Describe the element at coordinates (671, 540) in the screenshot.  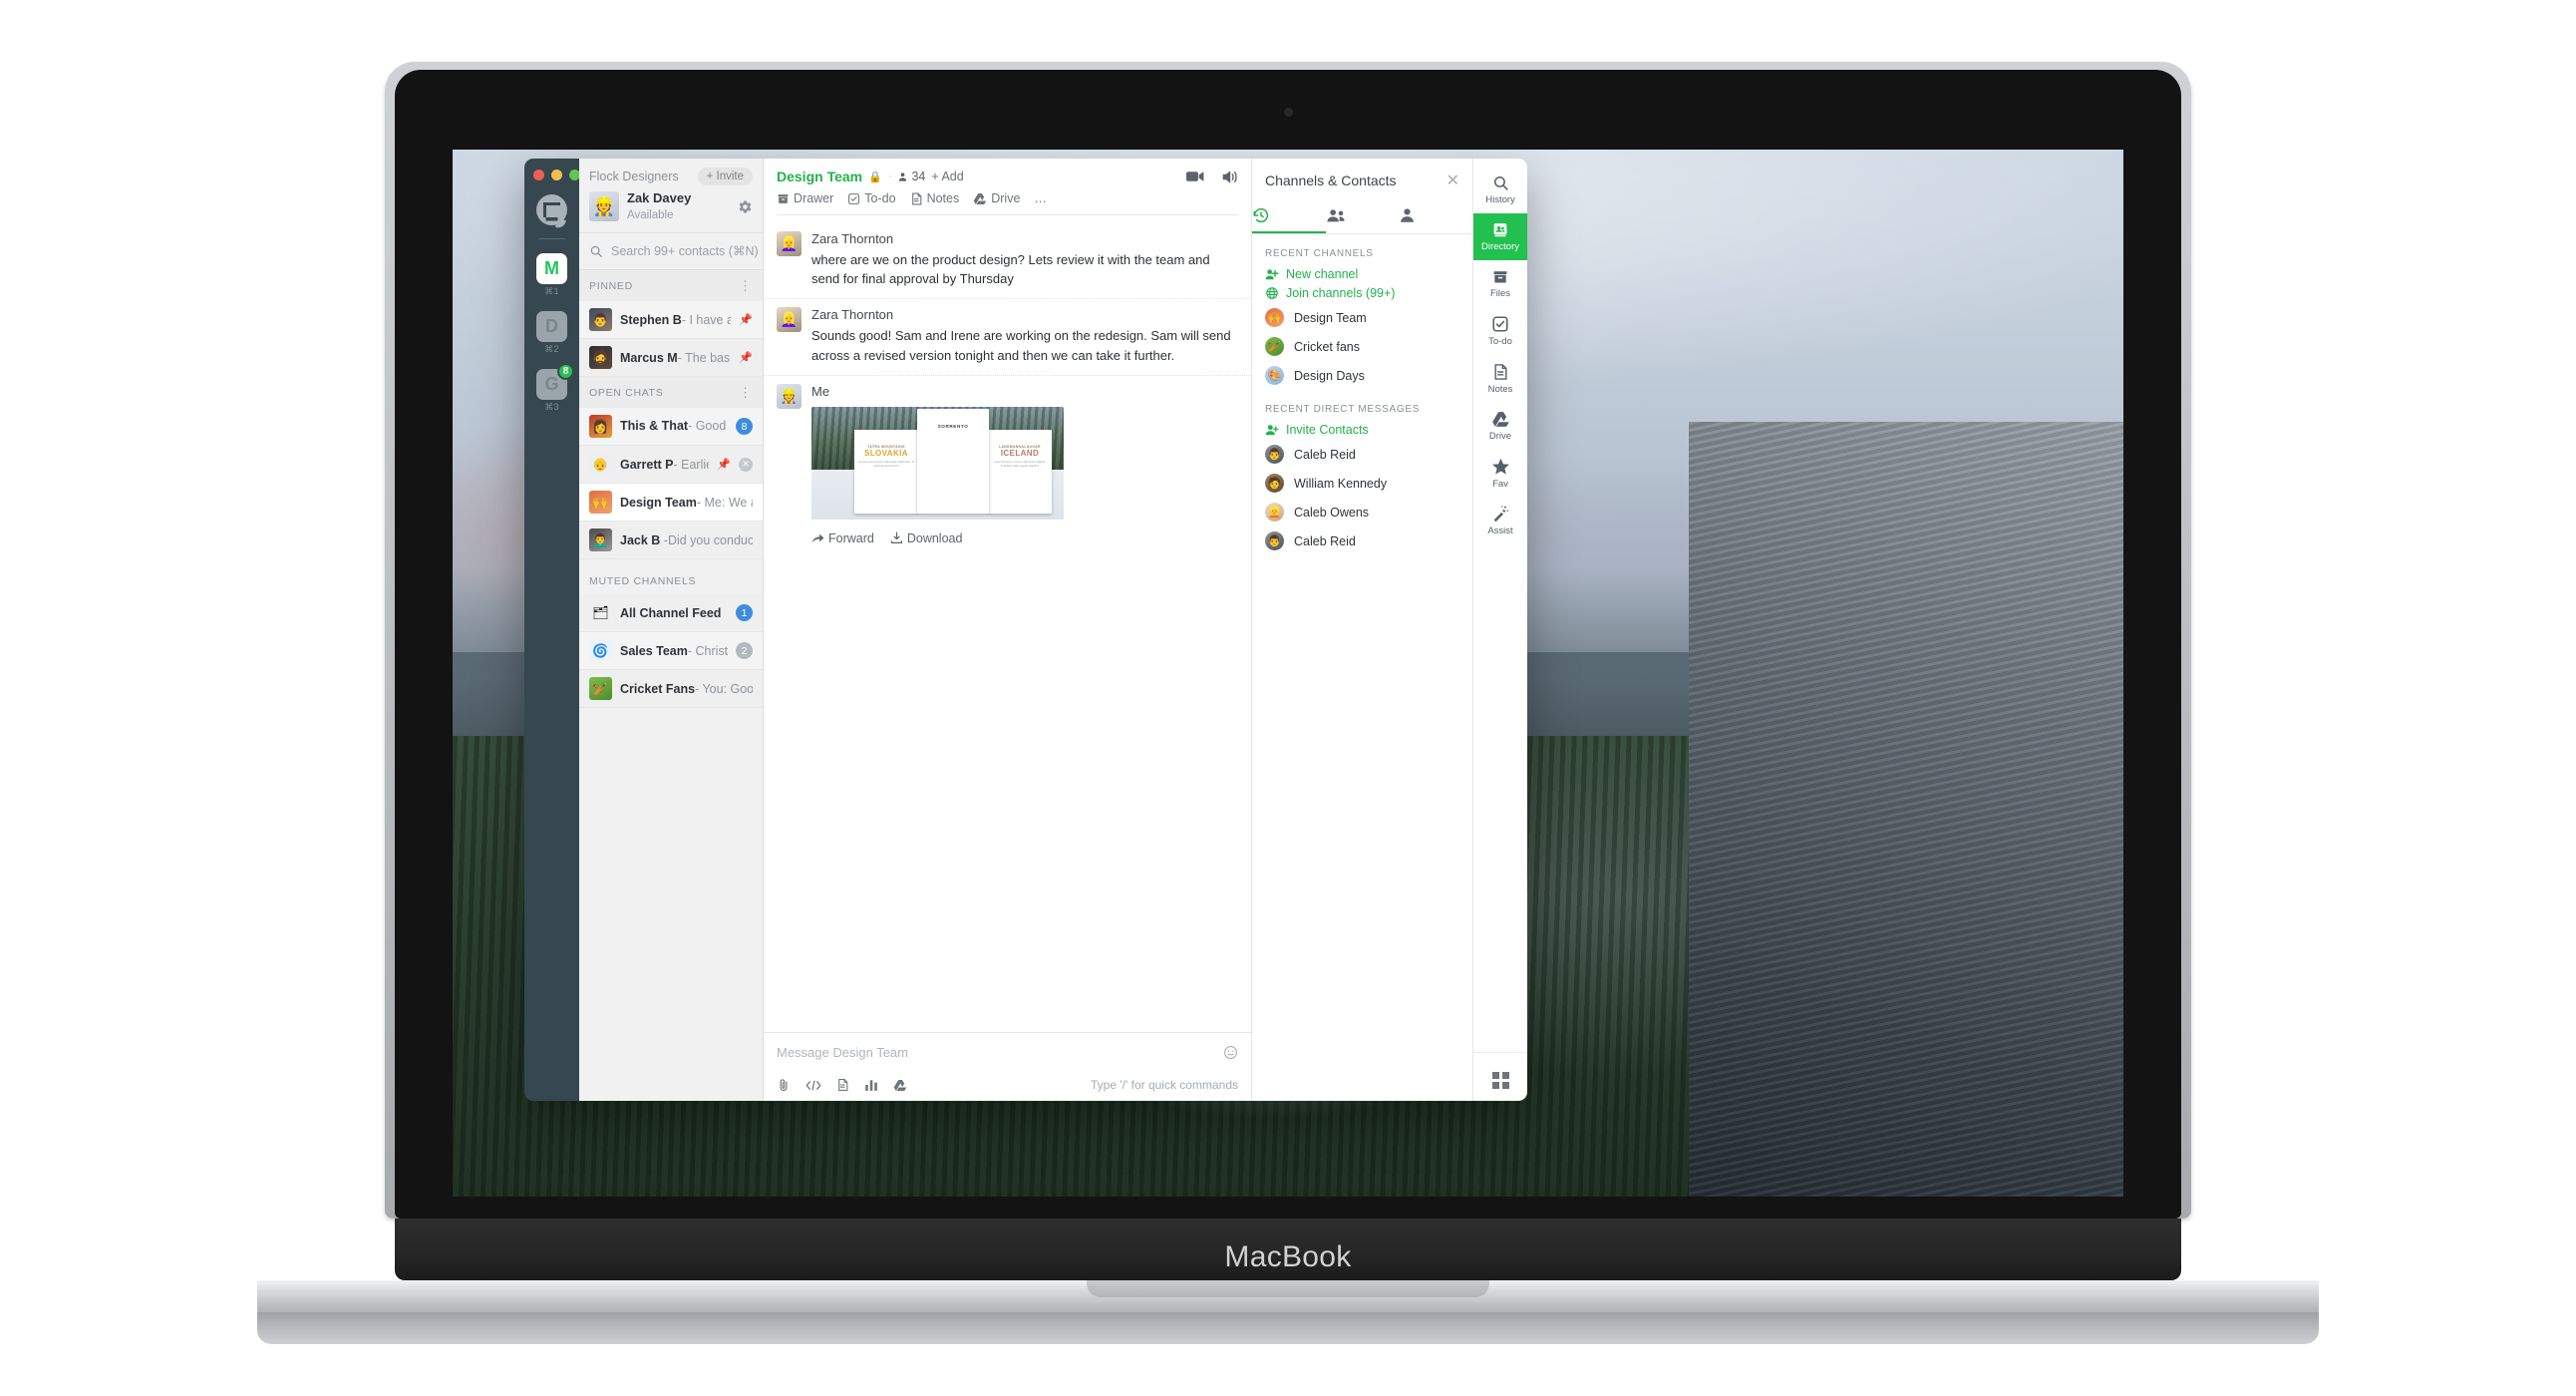
I see `list-item: 👨‍🦱 Jack B -Did you conduct any sur` at that location.